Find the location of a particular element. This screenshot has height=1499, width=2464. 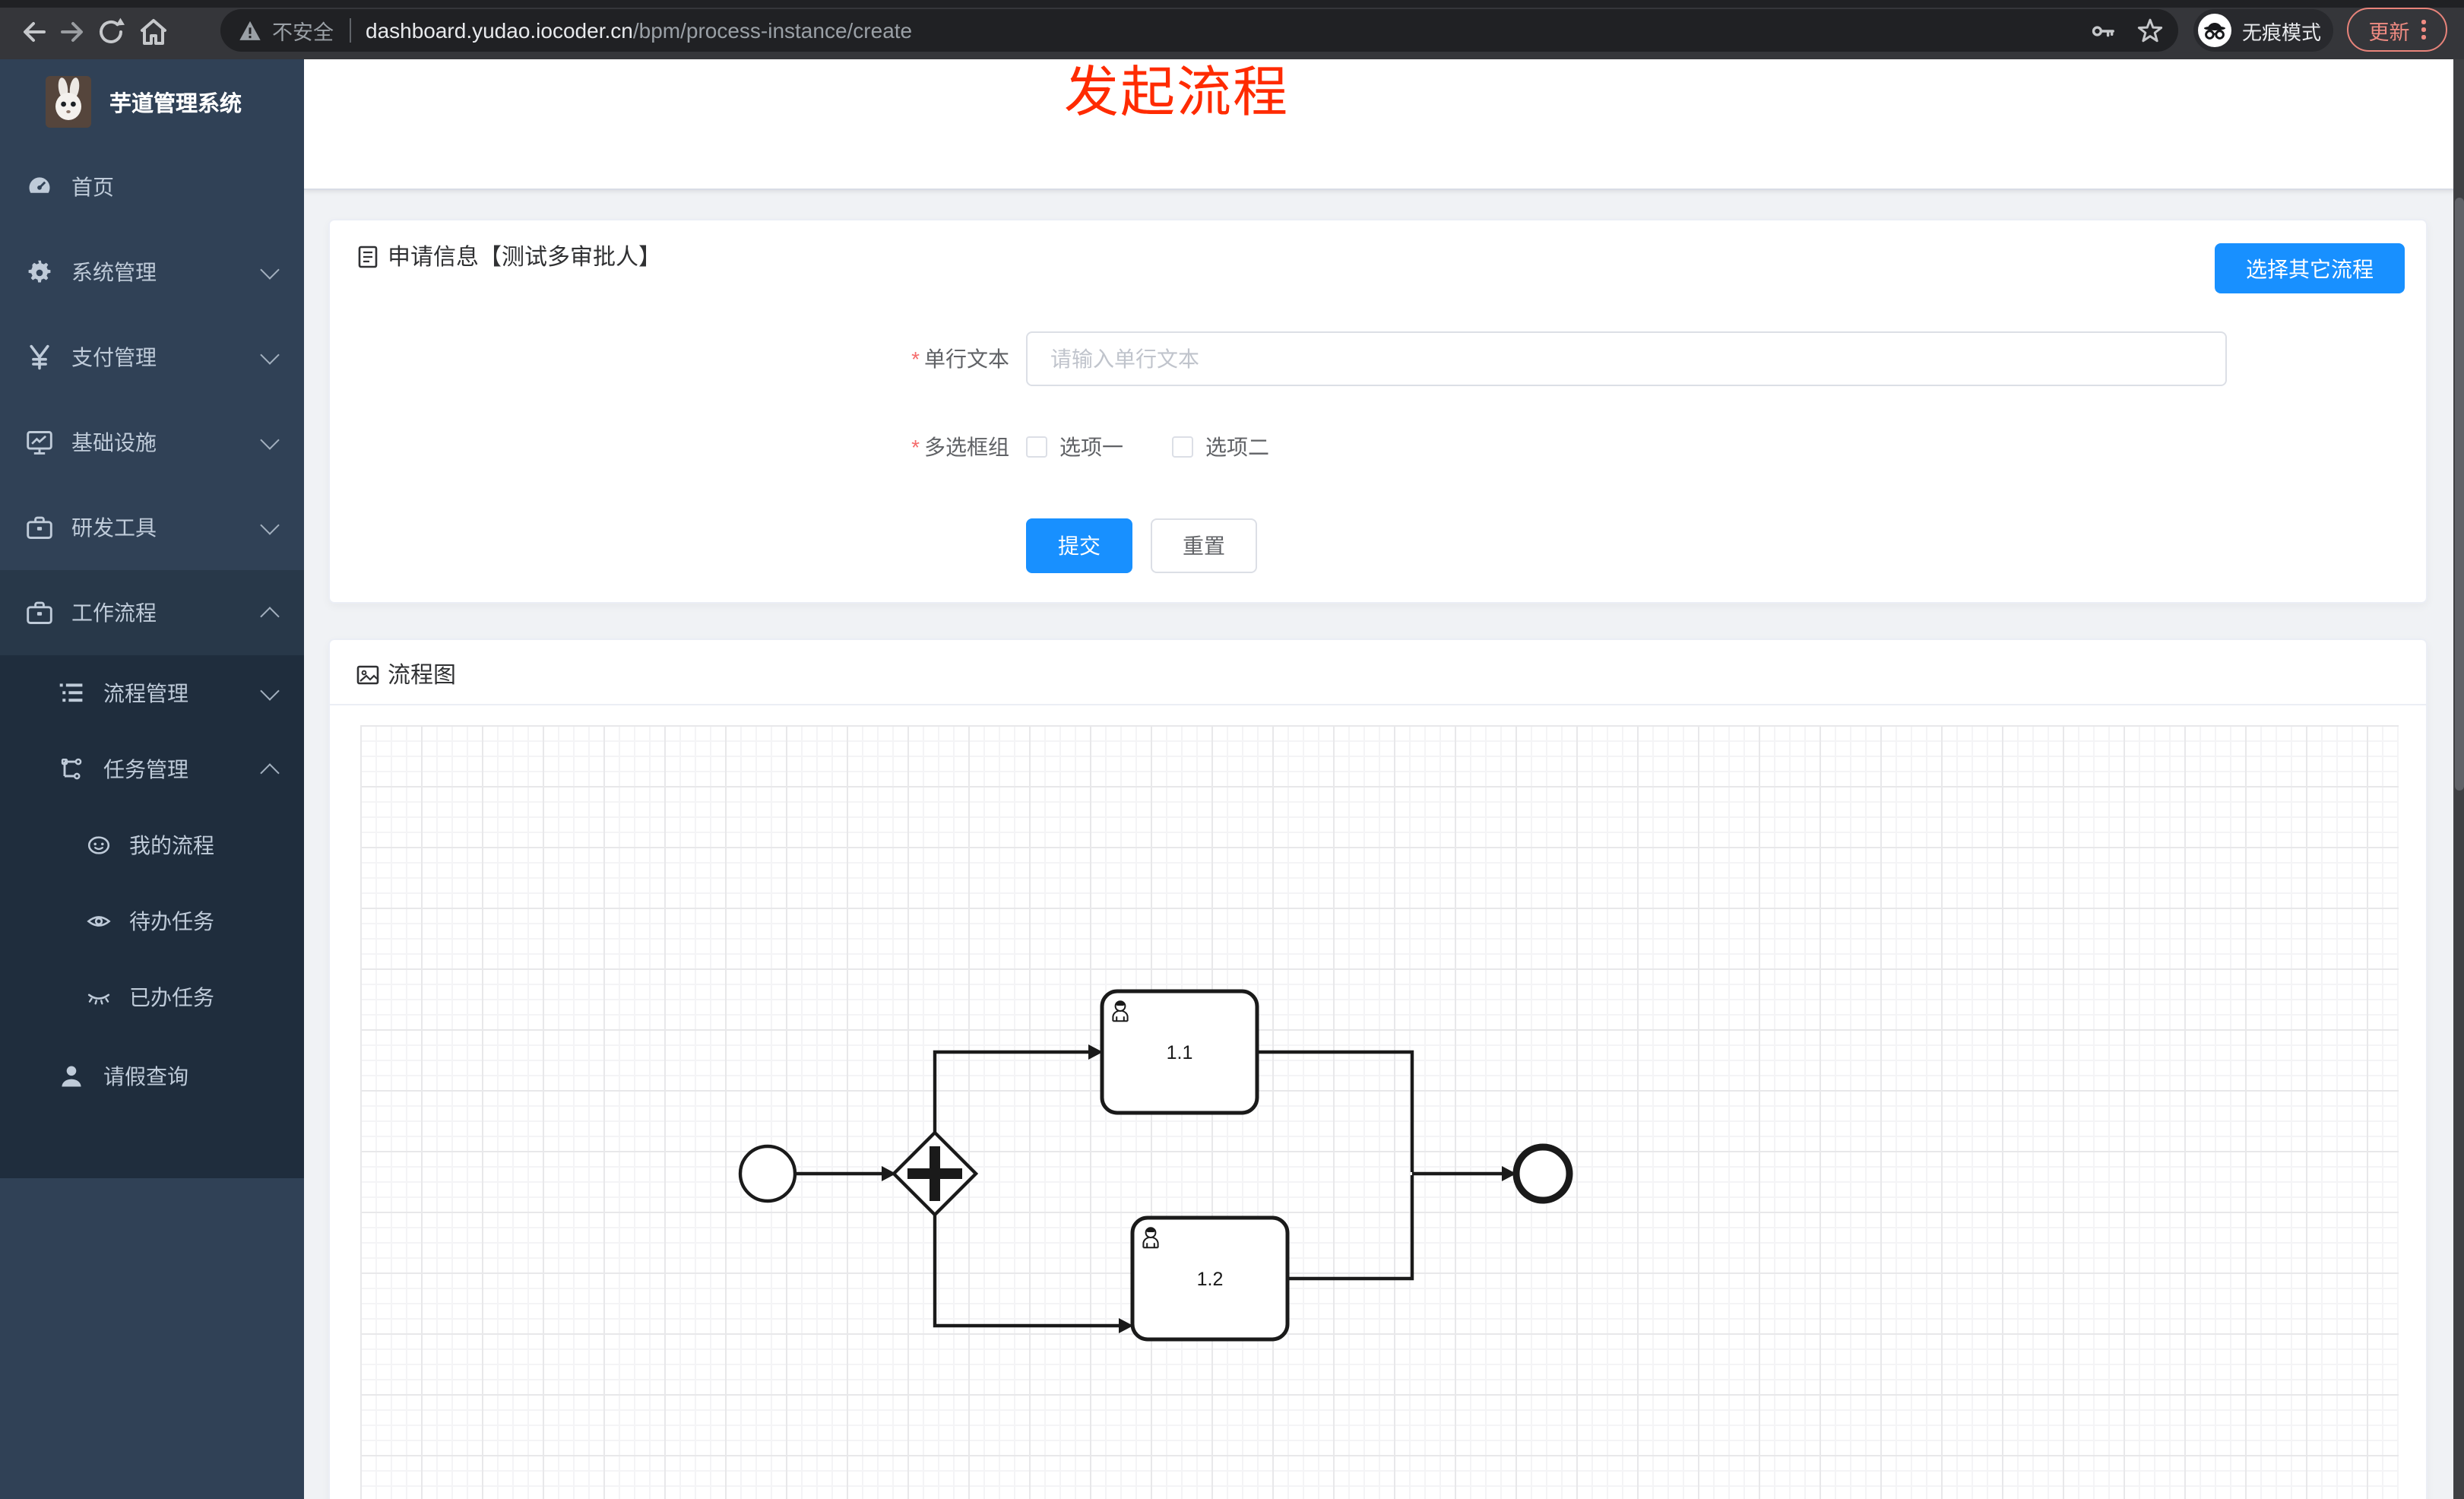

diagram-title-row: 流程图 is located at coordinates (406, 674).